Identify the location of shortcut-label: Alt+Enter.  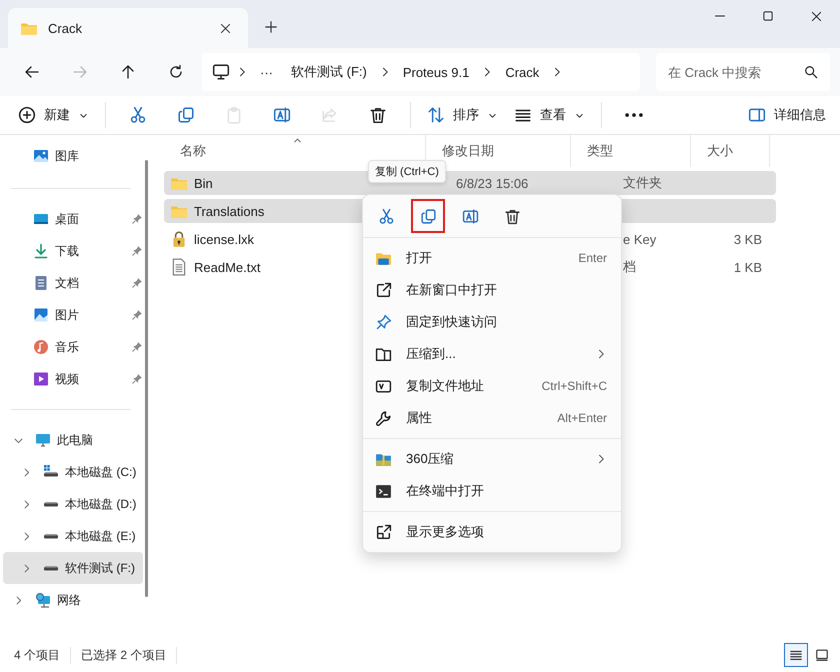
(582, 418).